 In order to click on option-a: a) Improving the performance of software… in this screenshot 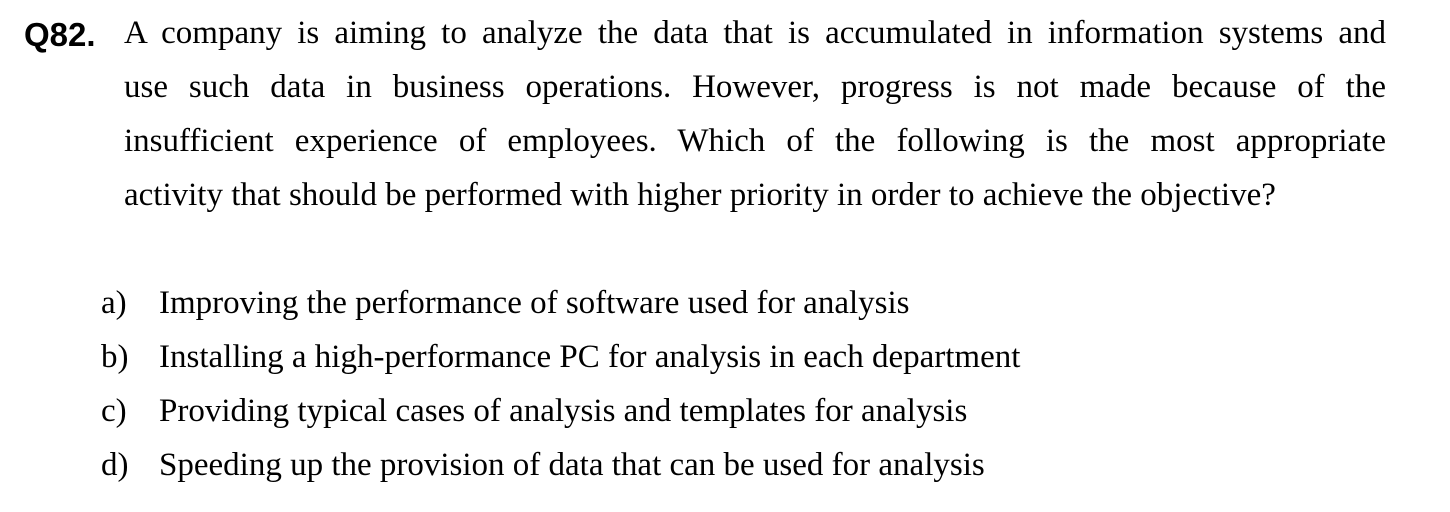, I will do `click(651, 303)`.